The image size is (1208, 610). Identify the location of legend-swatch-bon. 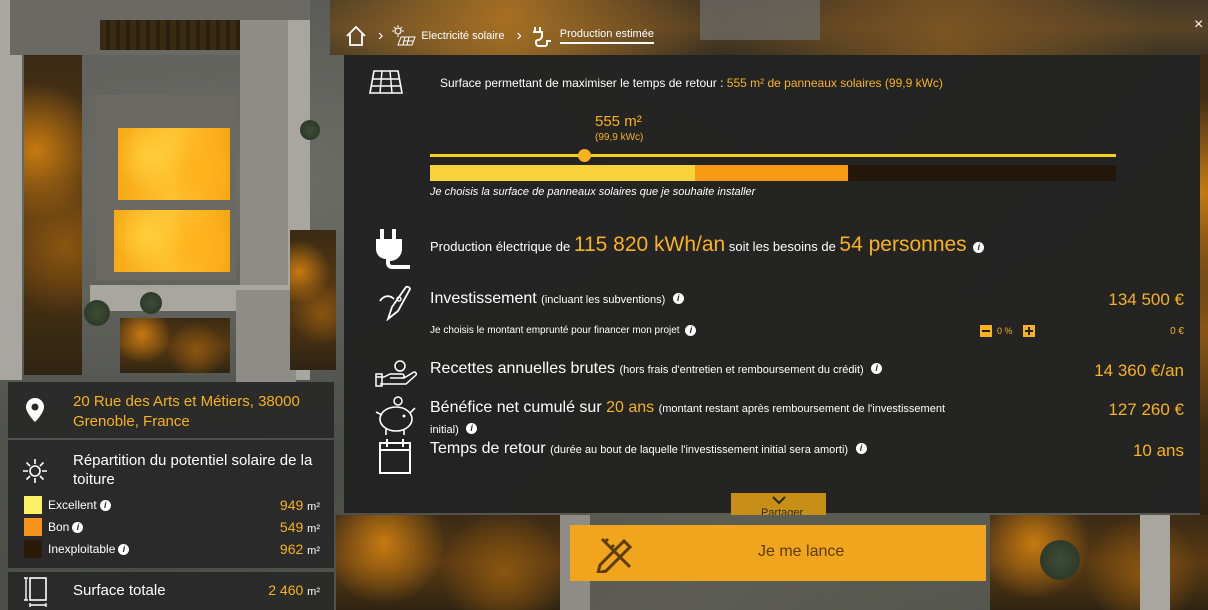
(33, 527).